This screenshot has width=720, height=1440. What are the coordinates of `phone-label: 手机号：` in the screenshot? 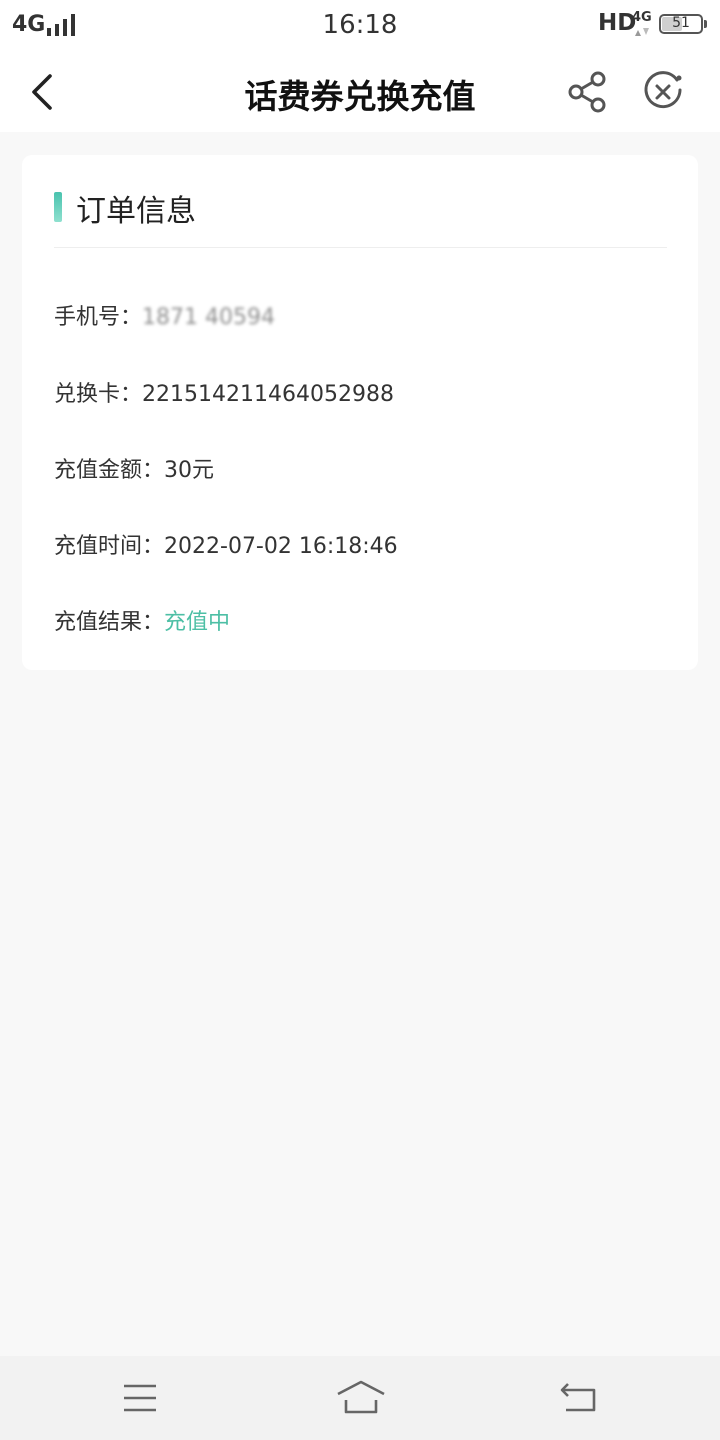 It's located at (98, 317).